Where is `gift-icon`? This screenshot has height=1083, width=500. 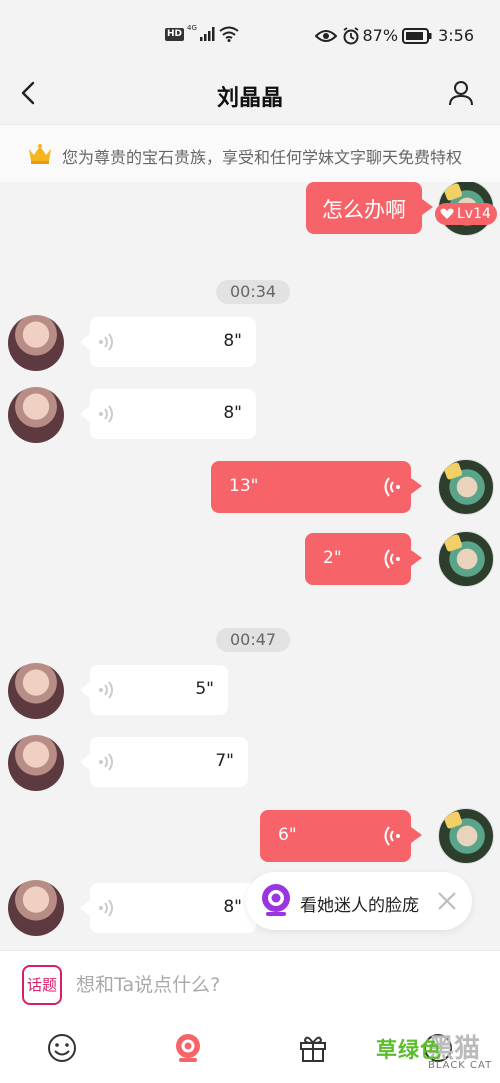 gift-icon is located at coordinates (313, 1048).